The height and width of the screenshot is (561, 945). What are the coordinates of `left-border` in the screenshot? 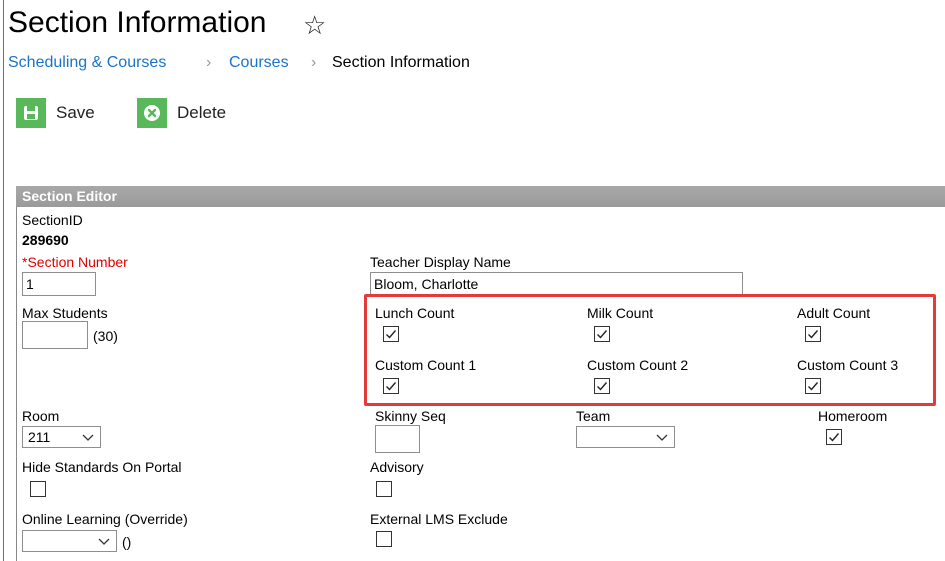 It's located at (3, 280).